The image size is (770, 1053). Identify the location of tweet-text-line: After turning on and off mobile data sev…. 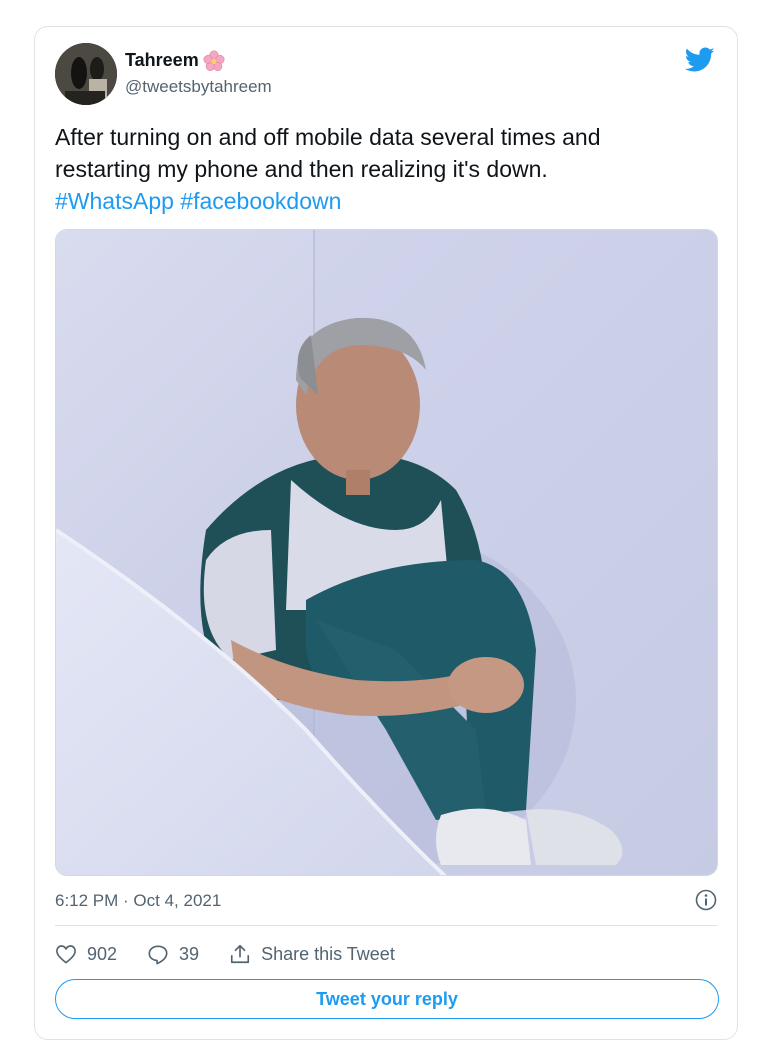
(328, 137).